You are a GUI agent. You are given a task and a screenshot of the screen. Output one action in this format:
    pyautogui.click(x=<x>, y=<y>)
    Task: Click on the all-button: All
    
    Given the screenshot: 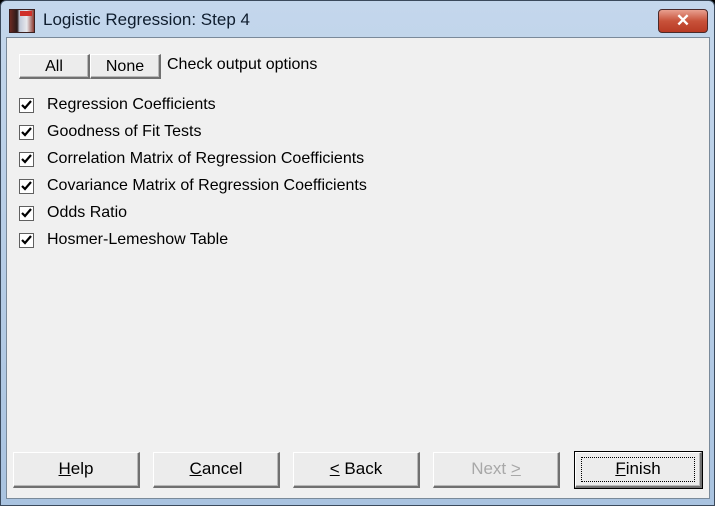 What is the action you would take?
    pyautogui.click(x=54, y=66)
    